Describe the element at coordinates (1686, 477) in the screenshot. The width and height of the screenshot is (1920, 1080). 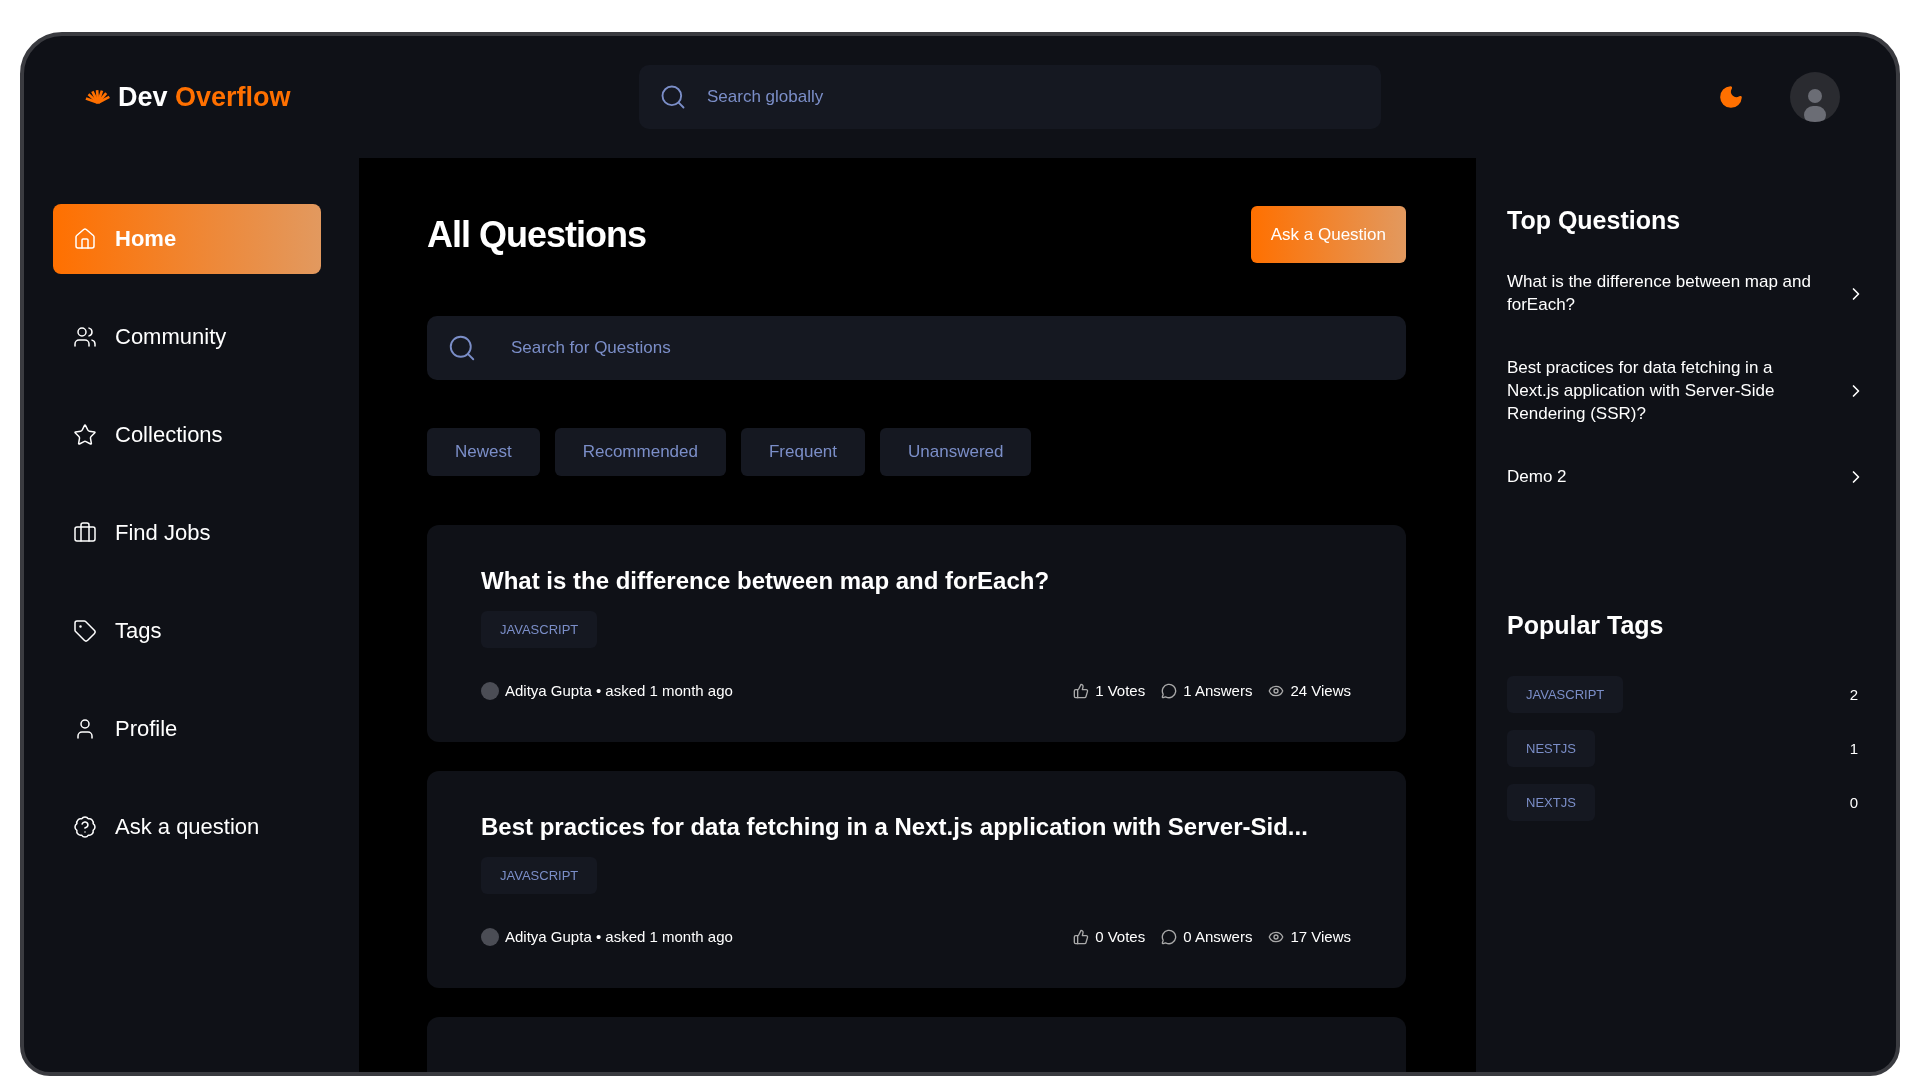
I see `top-question-link: Demo 2` at that location.